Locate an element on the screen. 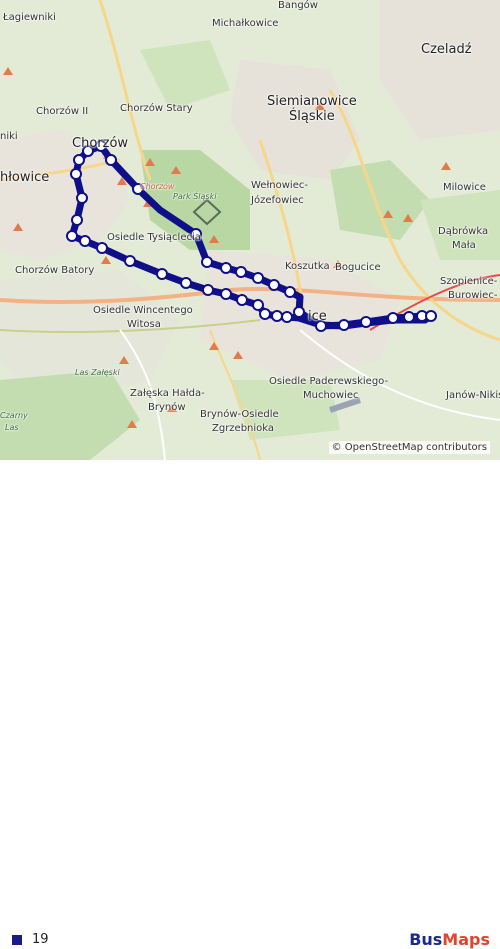 The height and width of the screenshot is (949, 500). place-label-zgrzebnioka: Zgrzebnioka is located at coordinates (243, 428).